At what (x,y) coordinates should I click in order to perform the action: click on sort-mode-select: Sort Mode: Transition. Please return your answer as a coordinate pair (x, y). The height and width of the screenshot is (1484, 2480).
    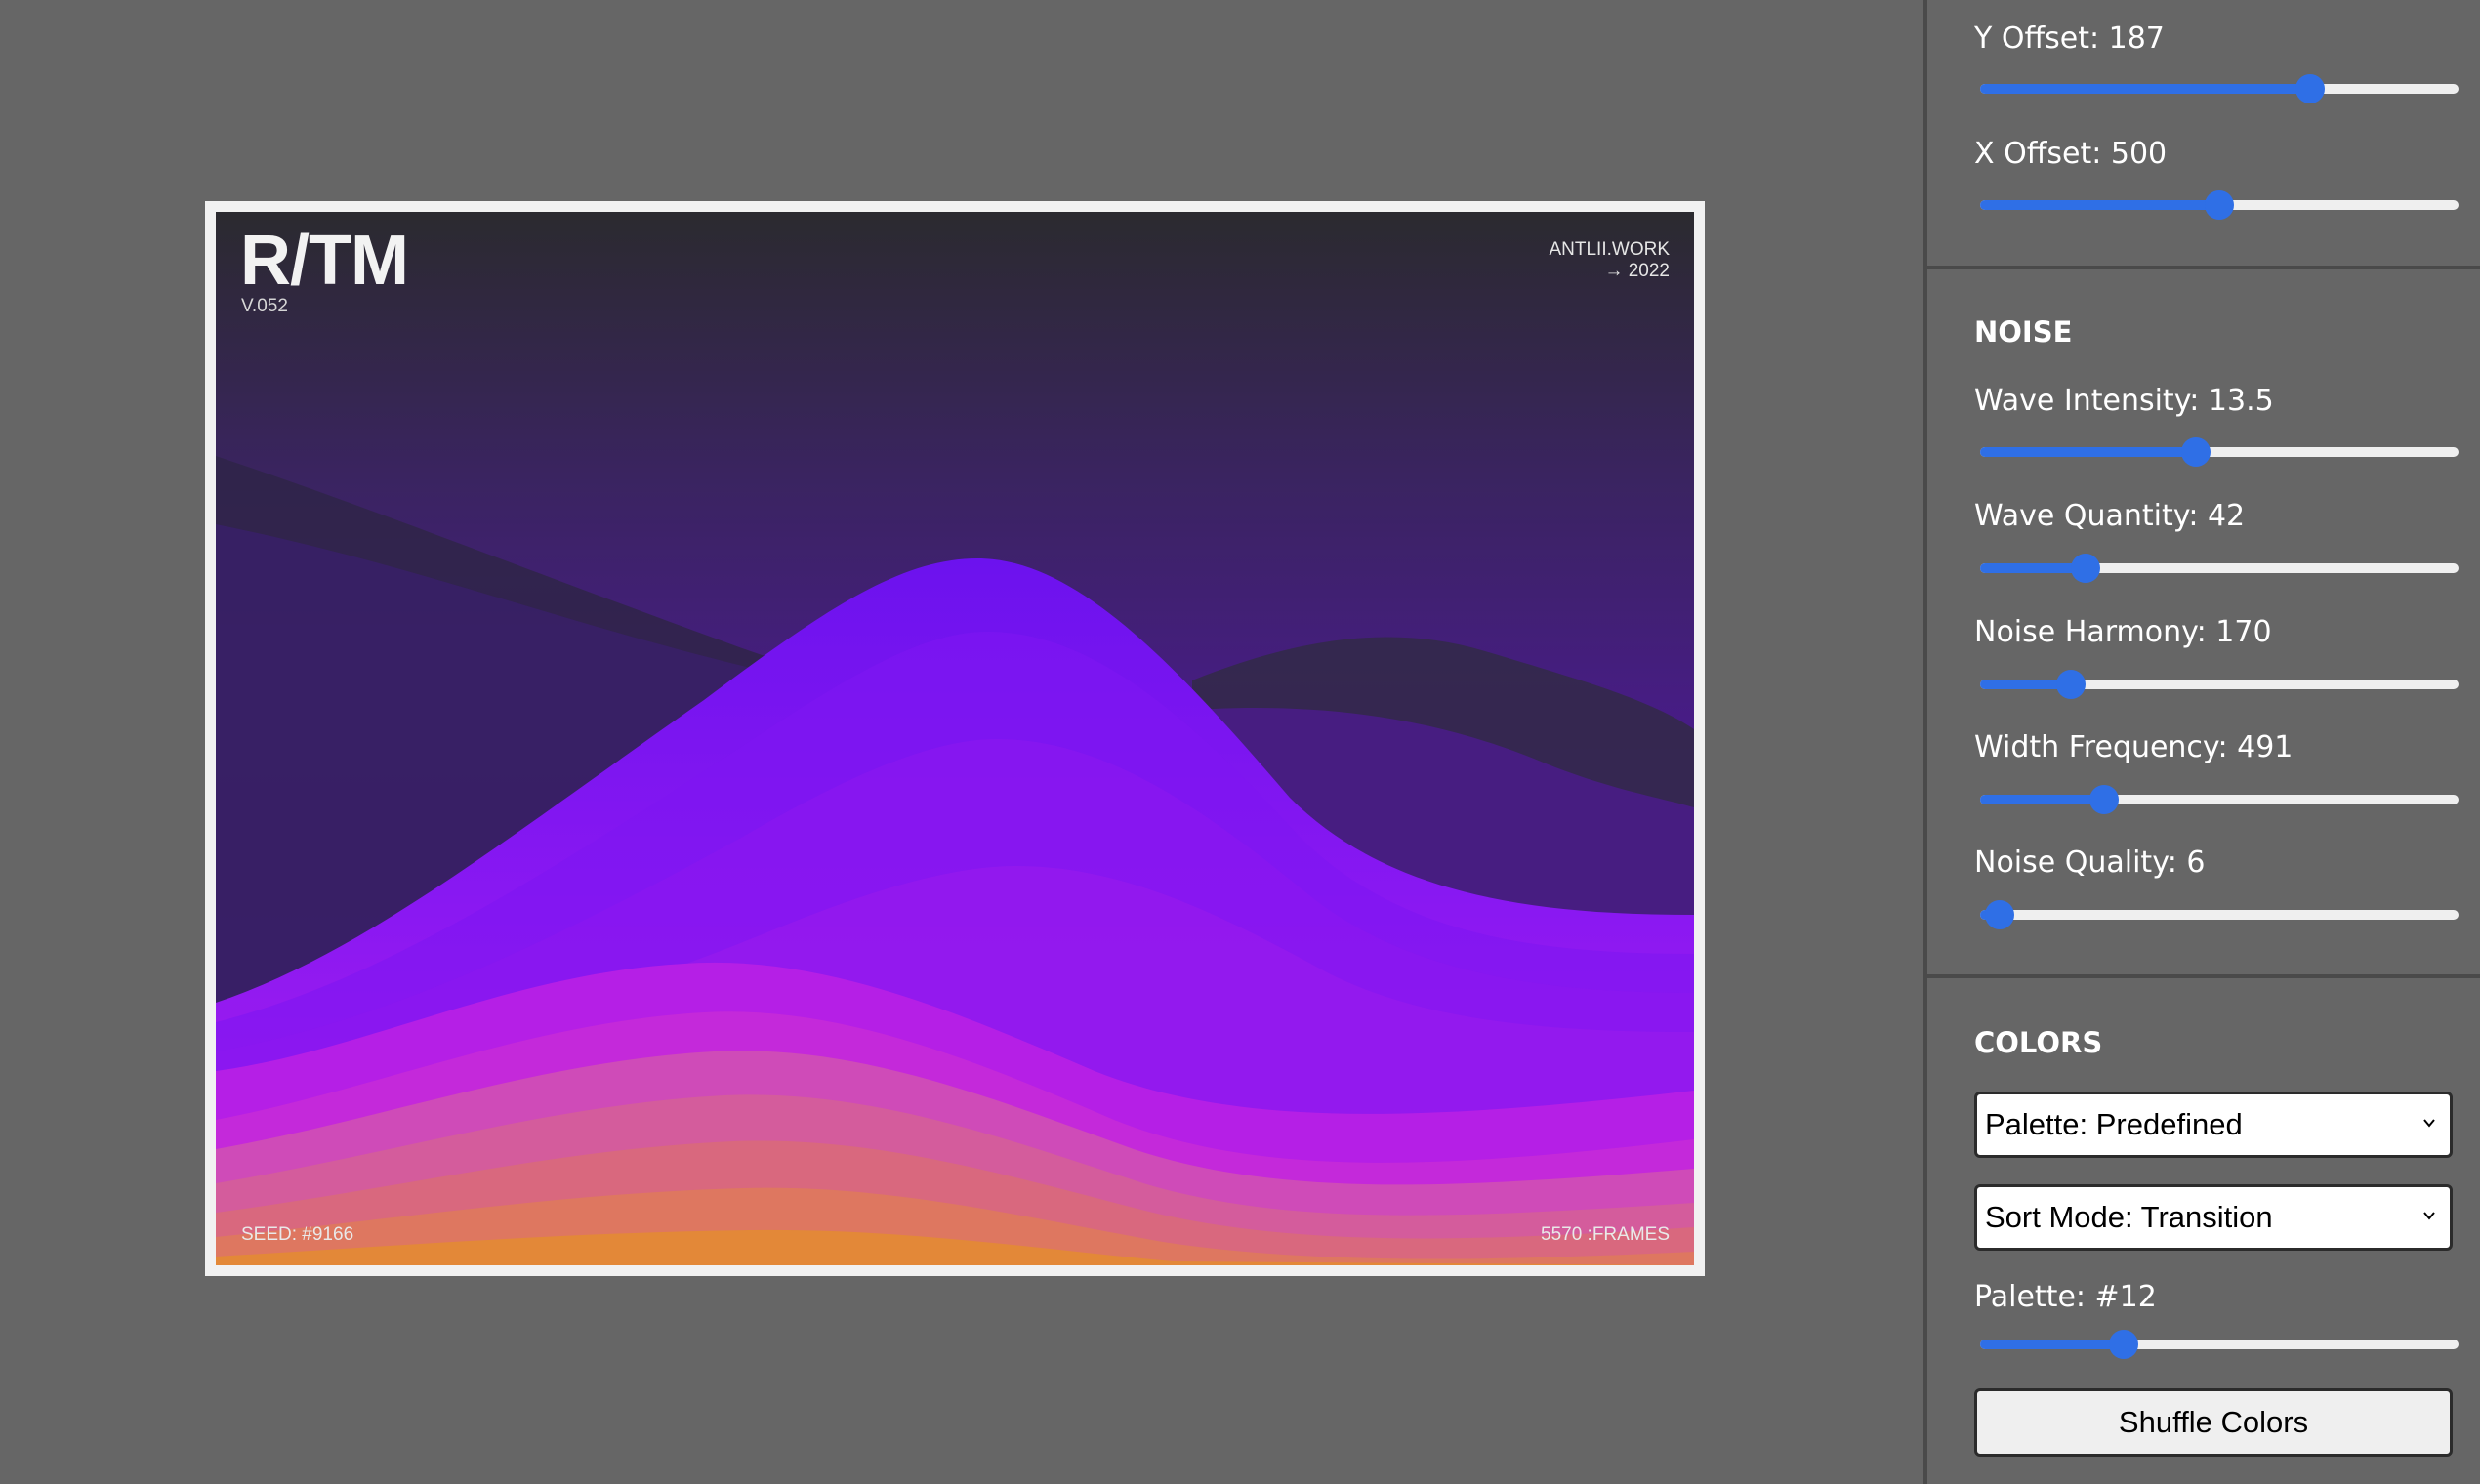
    Looking at the image, I should click on (2213, 1217).